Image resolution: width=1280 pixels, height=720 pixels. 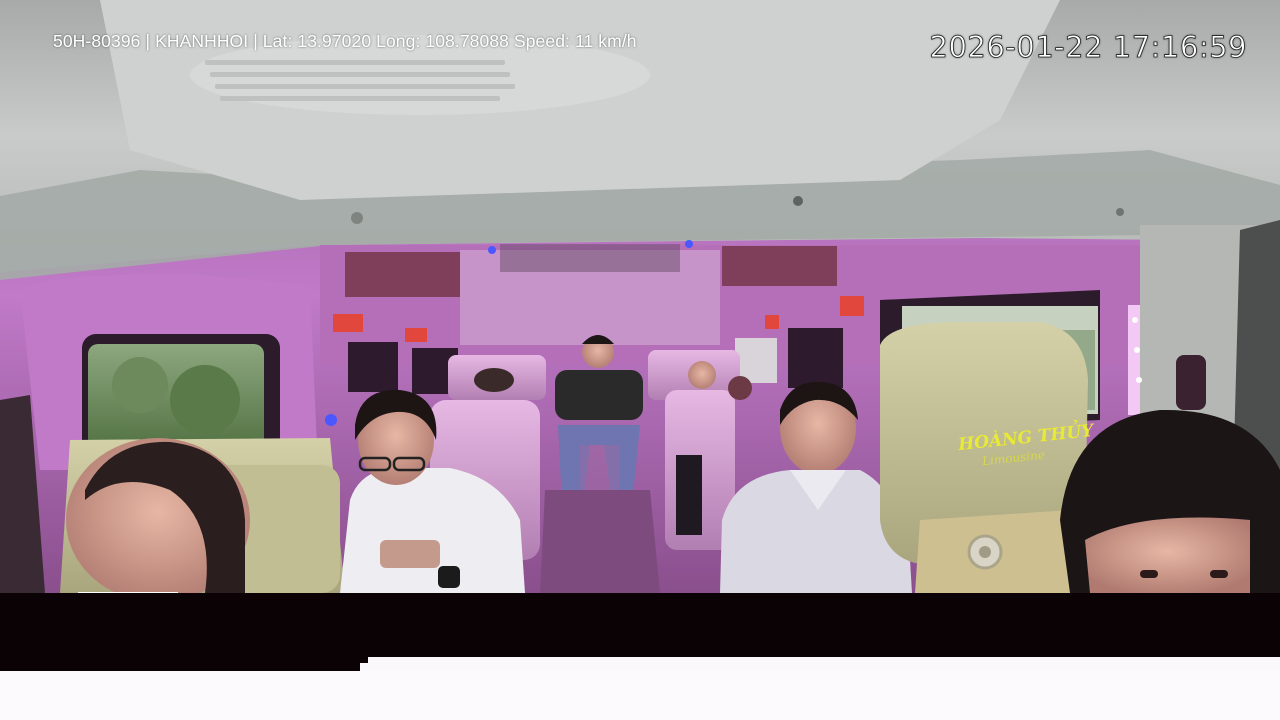 What do you see at coordinates (640, 625) in the screenshot?
I see `black-bar` at bounding box center [640, 625].